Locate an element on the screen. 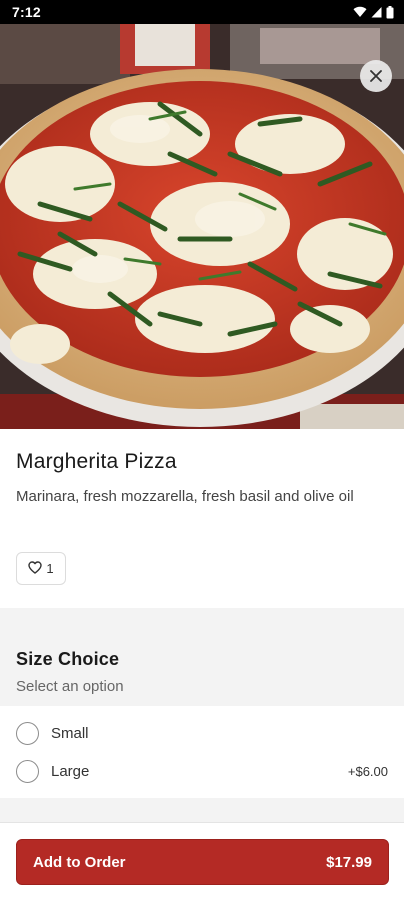 The width and height of the screenshot is (404, 900). wifi-icon is located at coordinates (360, 12).